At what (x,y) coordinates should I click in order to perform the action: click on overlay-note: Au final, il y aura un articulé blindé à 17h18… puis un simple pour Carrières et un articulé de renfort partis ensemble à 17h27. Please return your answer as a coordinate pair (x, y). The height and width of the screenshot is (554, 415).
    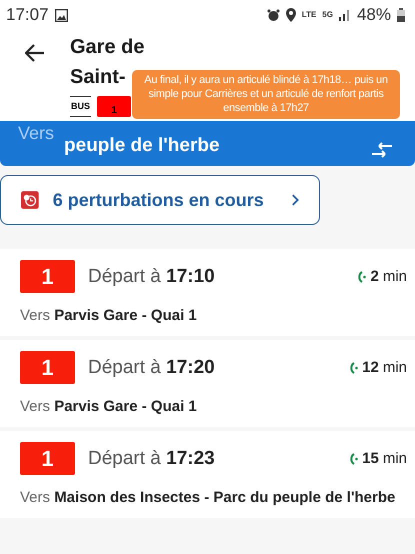
    Looking at the image, I should click on (266, 94).